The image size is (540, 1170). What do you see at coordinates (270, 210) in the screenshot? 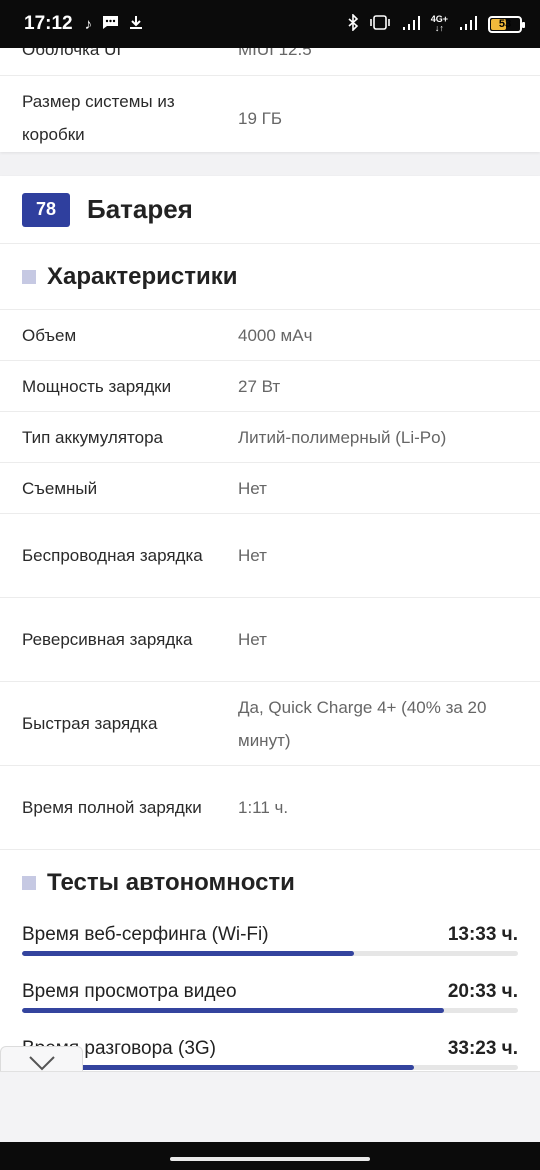
I see `battery-header: 78 Батарея` at bounding box center [270, 210].